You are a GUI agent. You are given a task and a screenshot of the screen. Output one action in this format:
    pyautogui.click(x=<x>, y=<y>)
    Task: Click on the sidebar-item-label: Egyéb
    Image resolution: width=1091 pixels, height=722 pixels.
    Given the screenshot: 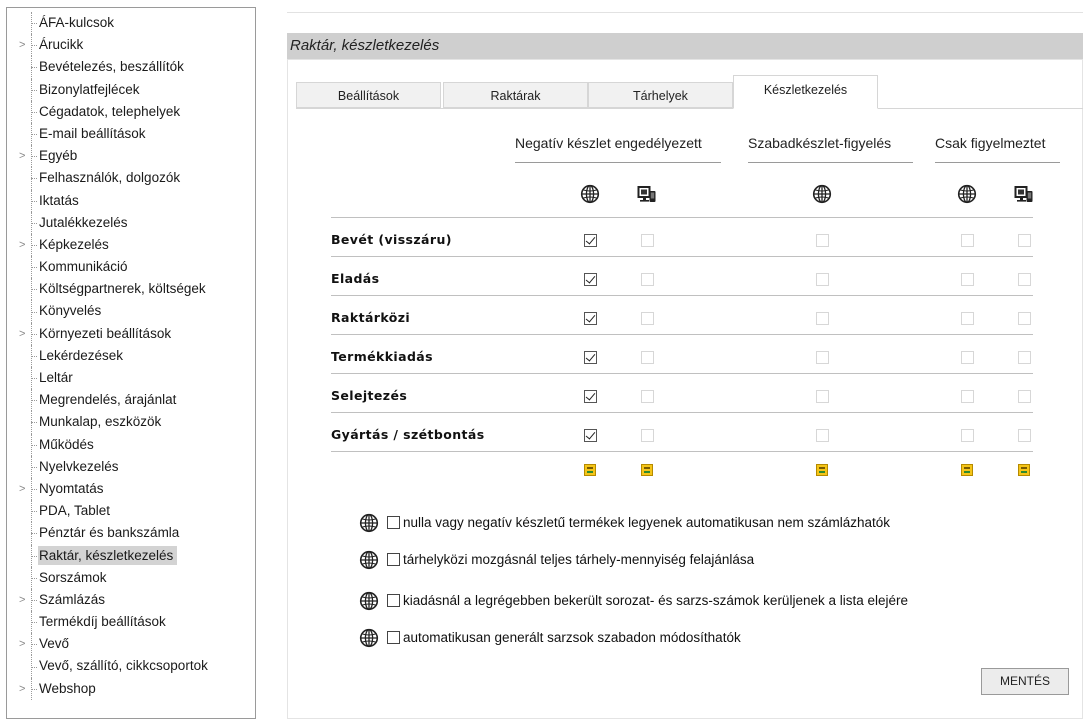 What is the action you would take?
    pyautogui.click(x=58, y=156)
    